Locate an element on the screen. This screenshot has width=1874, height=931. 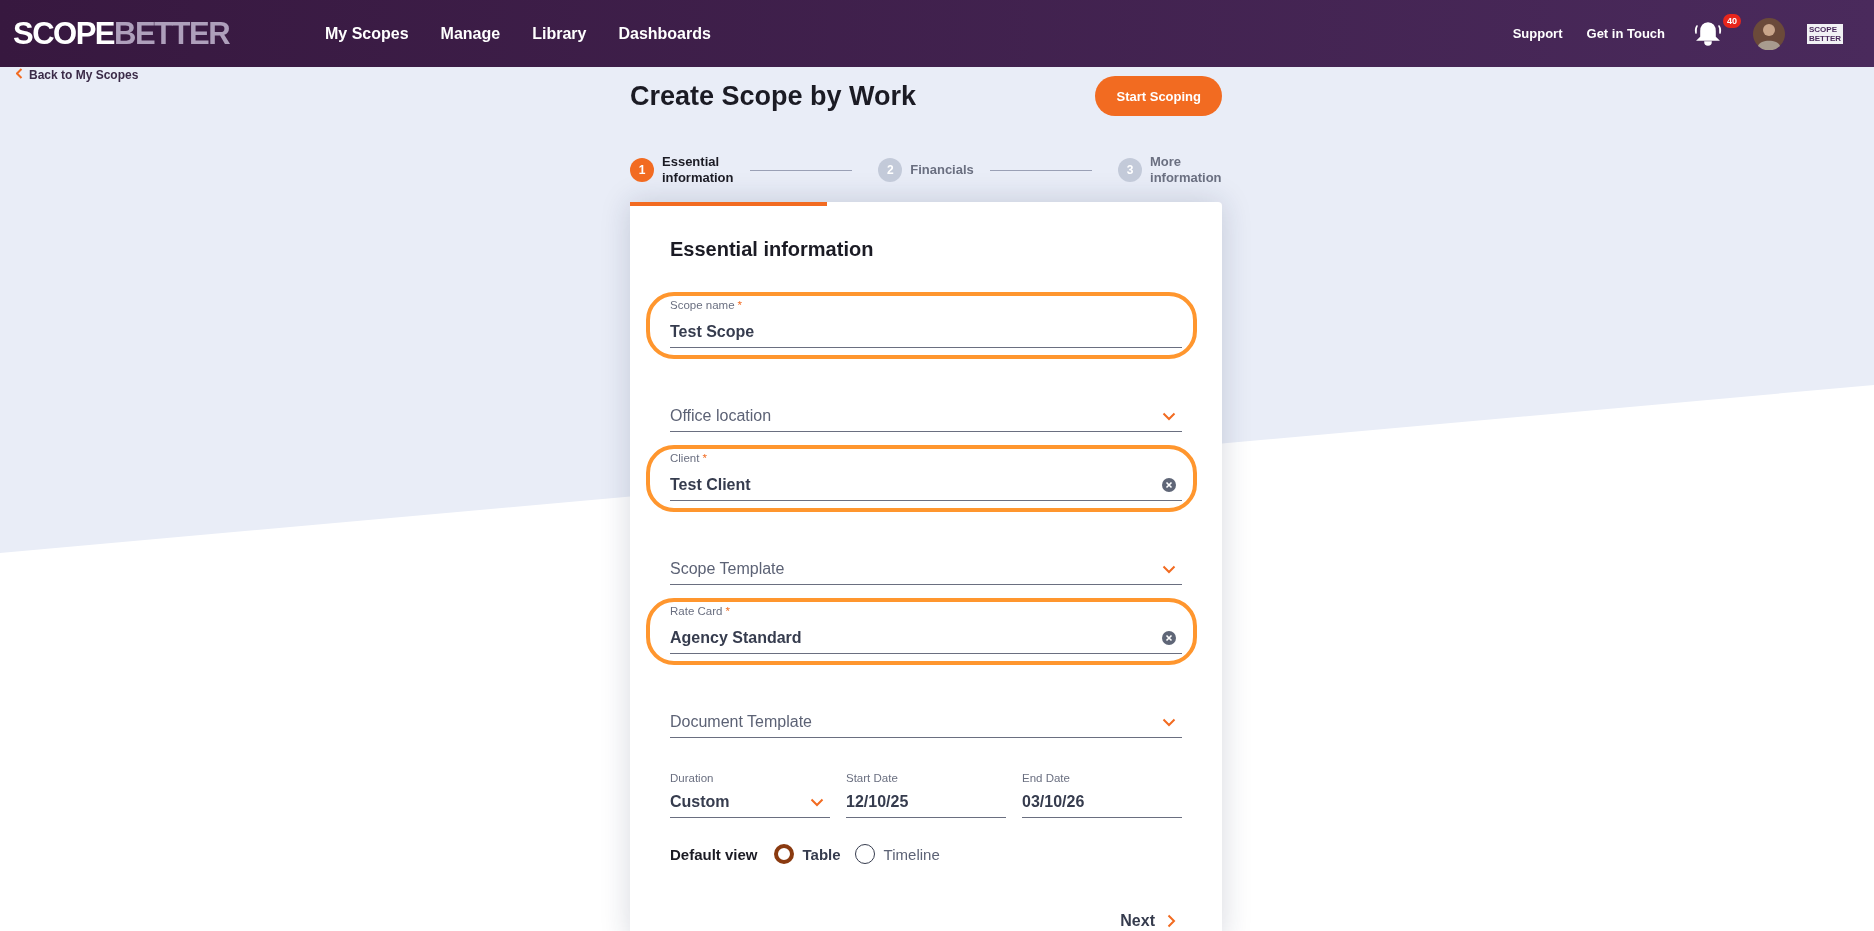
account-logo: SCOPE BETTER is located at coordinates (1825, 33).